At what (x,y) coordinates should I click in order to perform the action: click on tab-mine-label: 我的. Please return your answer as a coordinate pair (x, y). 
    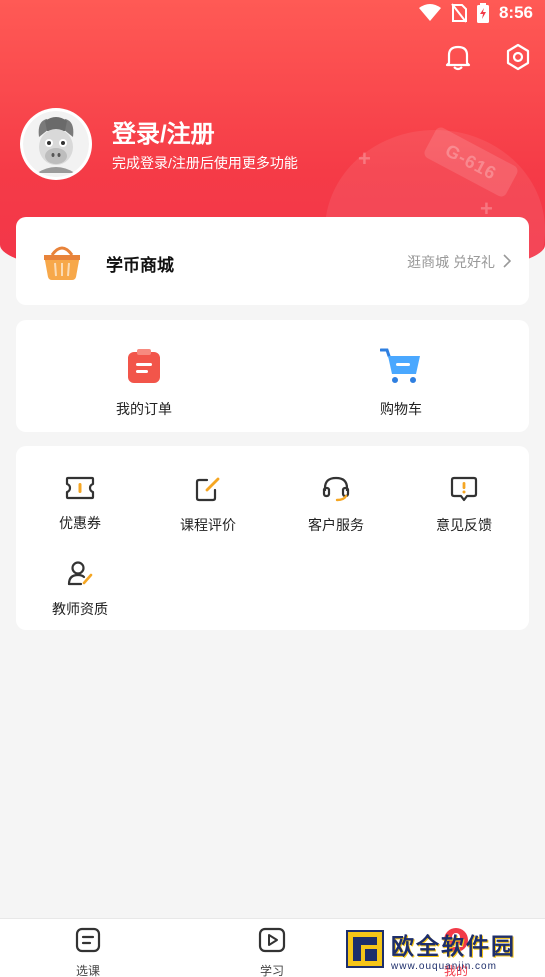
    Looking at the image, I should click on (455, 970).